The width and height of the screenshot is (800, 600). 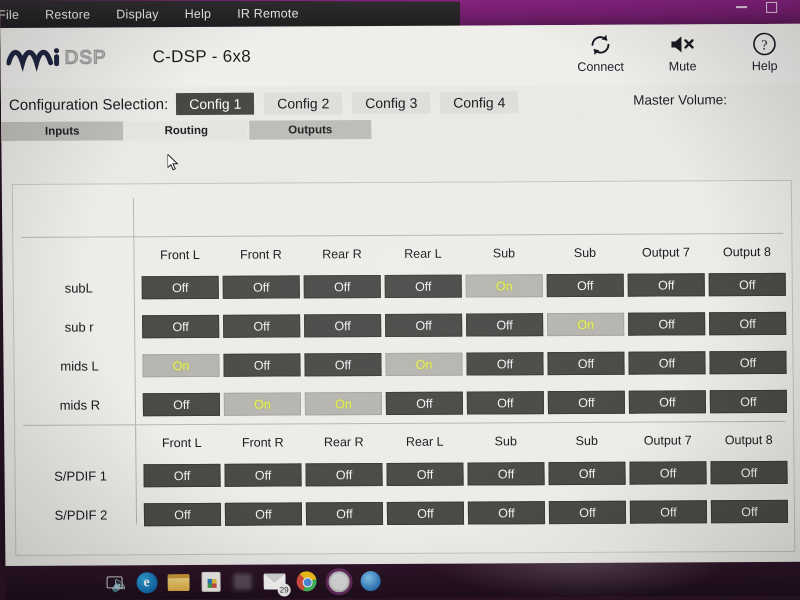 I want to click on blue-app-icon, so click(x=370, y=581).